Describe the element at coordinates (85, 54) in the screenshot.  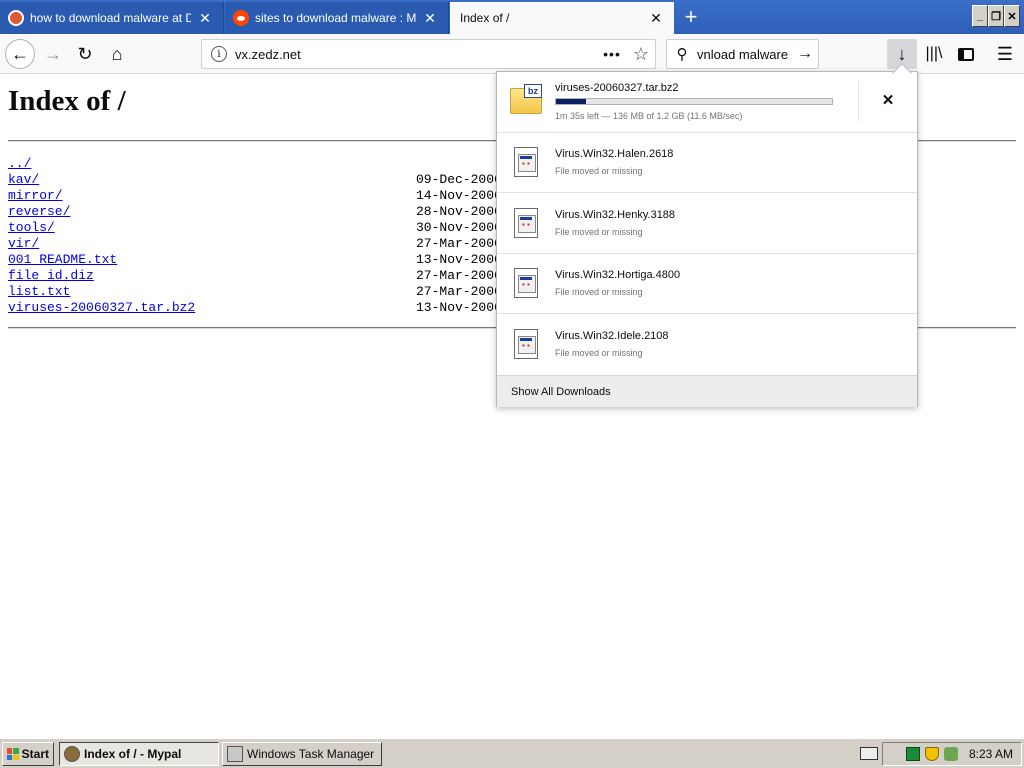
I see `reload-button: ↻` at that location.